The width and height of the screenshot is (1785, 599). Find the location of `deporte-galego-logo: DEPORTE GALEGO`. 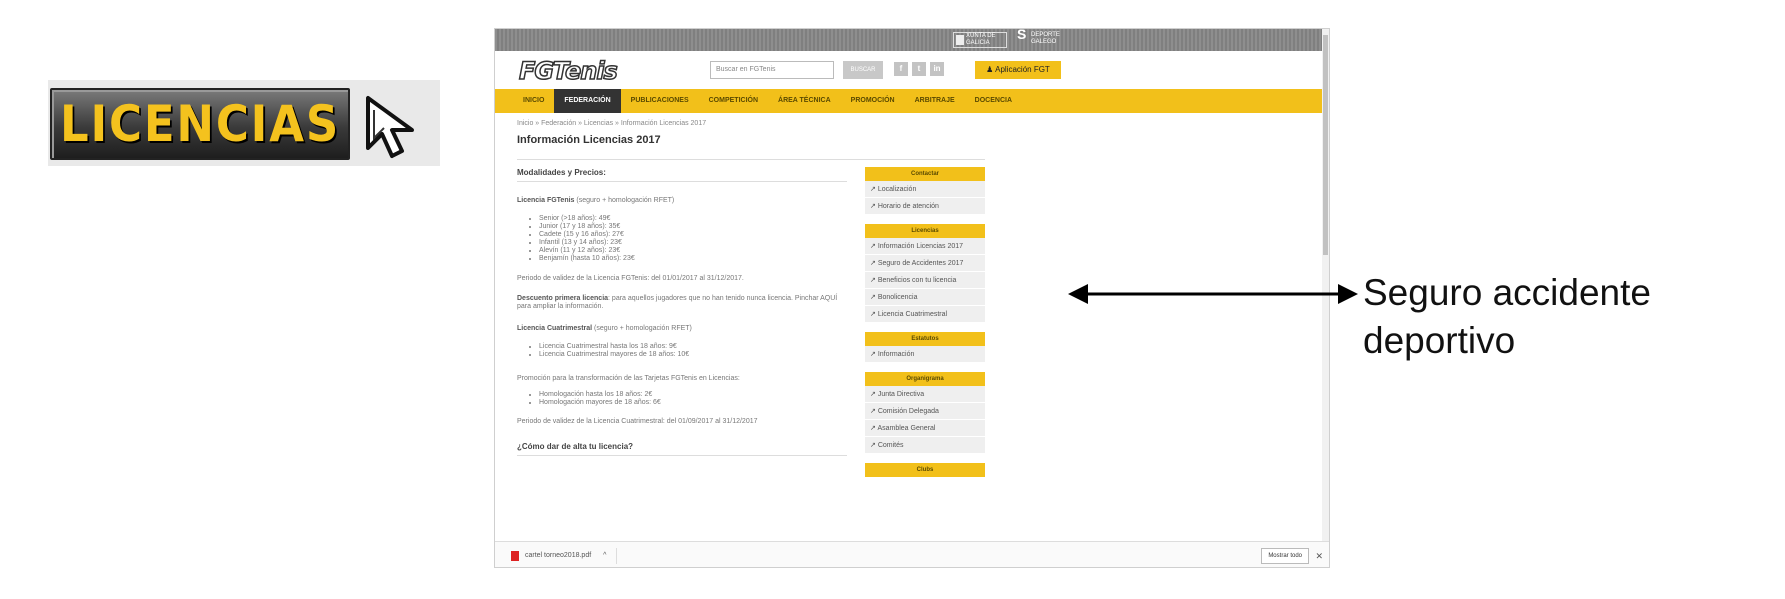

deporte-galego-logo: DEPORTE GALEGO is located at coordinates (1044, 39).